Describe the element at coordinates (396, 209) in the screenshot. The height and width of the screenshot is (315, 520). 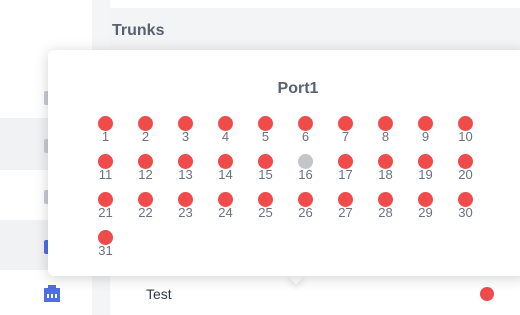
I see `port-28: 28` at that location.